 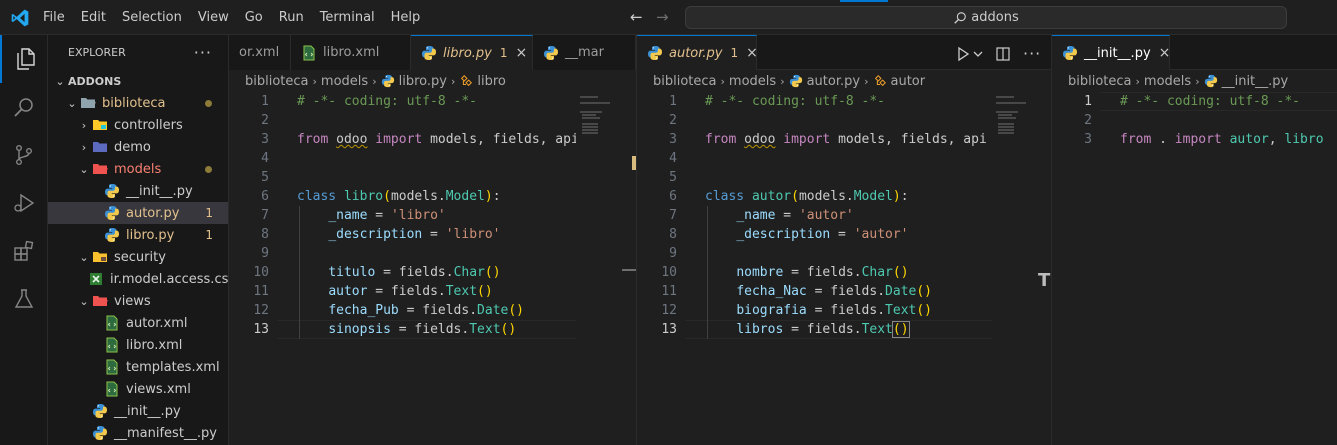 I want to click on menu-selection: Selection, so click(x=152, y=17).